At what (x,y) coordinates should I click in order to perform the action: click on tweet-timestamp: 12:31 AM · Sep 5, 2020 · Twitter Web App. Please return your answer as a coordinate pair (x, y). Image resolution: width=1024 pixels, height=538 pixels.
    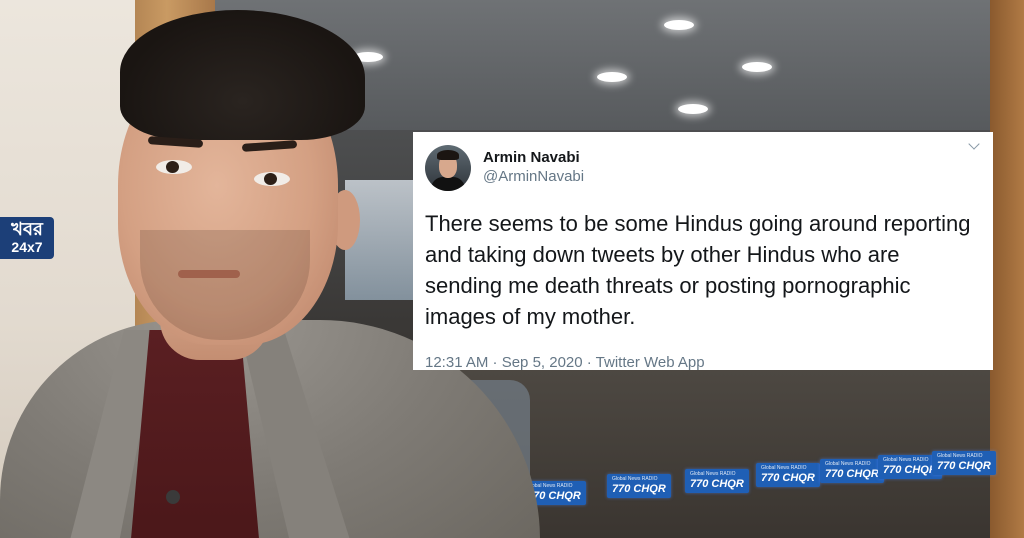
    Looking at the image, I should click on (702, 362).